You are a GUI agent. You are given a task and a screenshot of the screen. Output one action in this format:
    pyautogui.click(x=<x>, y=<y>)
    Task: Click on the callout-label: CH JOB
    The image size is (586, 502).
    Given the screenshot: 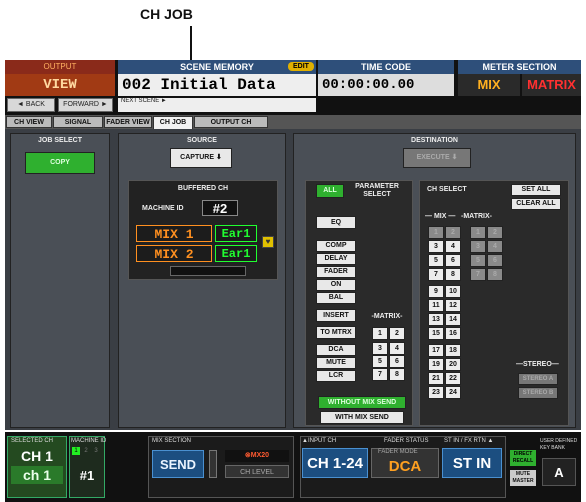 What is the action you would take?
    pyautogui.click(x=166, y=14)
    